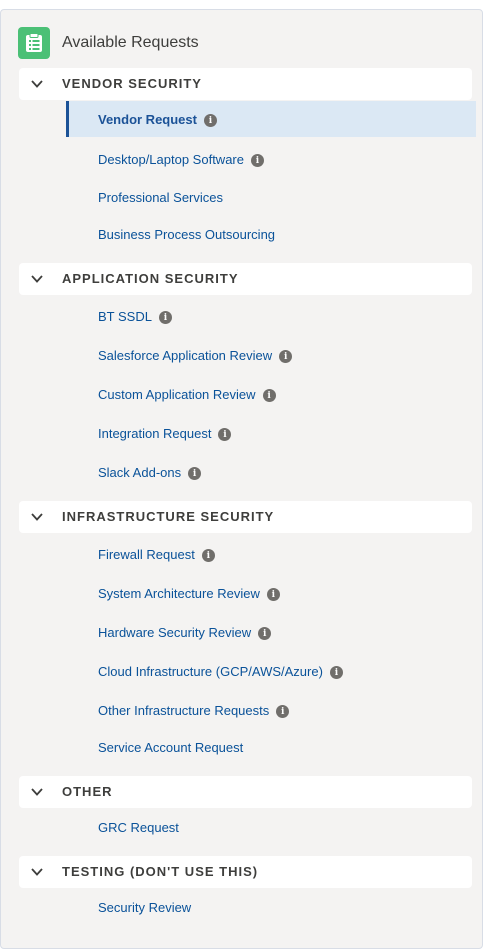 This screenshot has width=483, height=949. I want to click on item-label: Slack Add-ons, so click(139, 472).